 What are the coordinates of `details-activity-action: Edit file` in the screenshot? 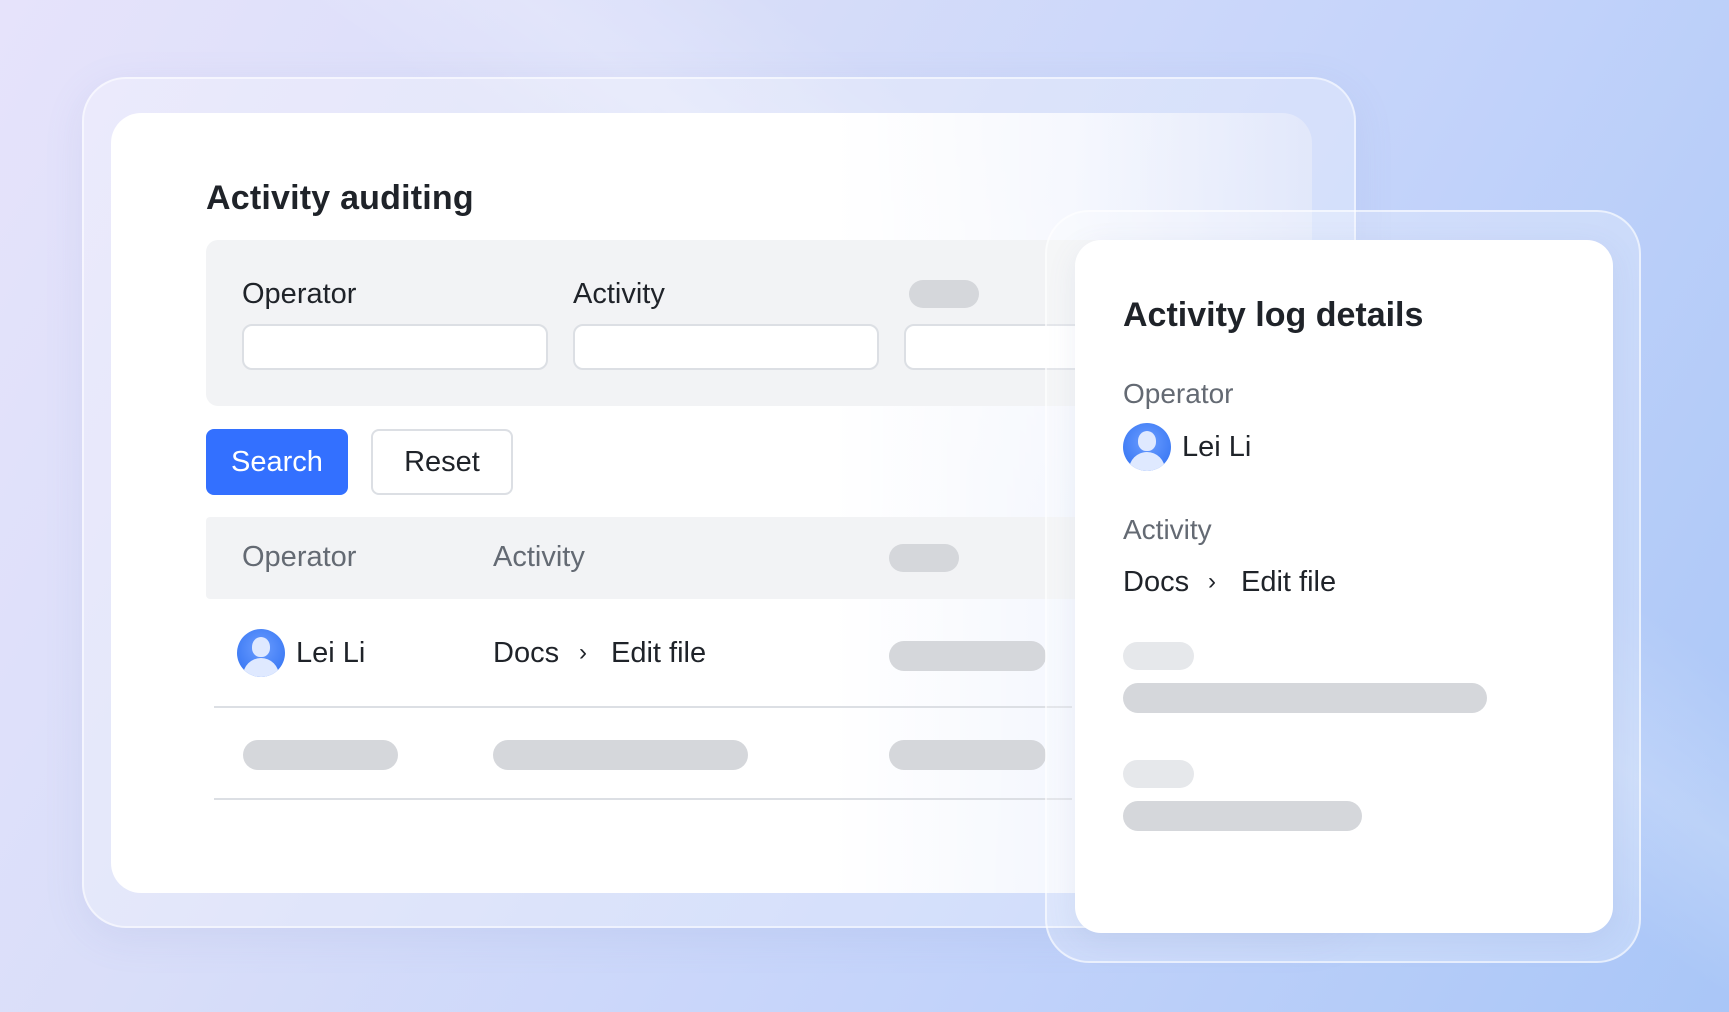 It's located at (1289, 582).